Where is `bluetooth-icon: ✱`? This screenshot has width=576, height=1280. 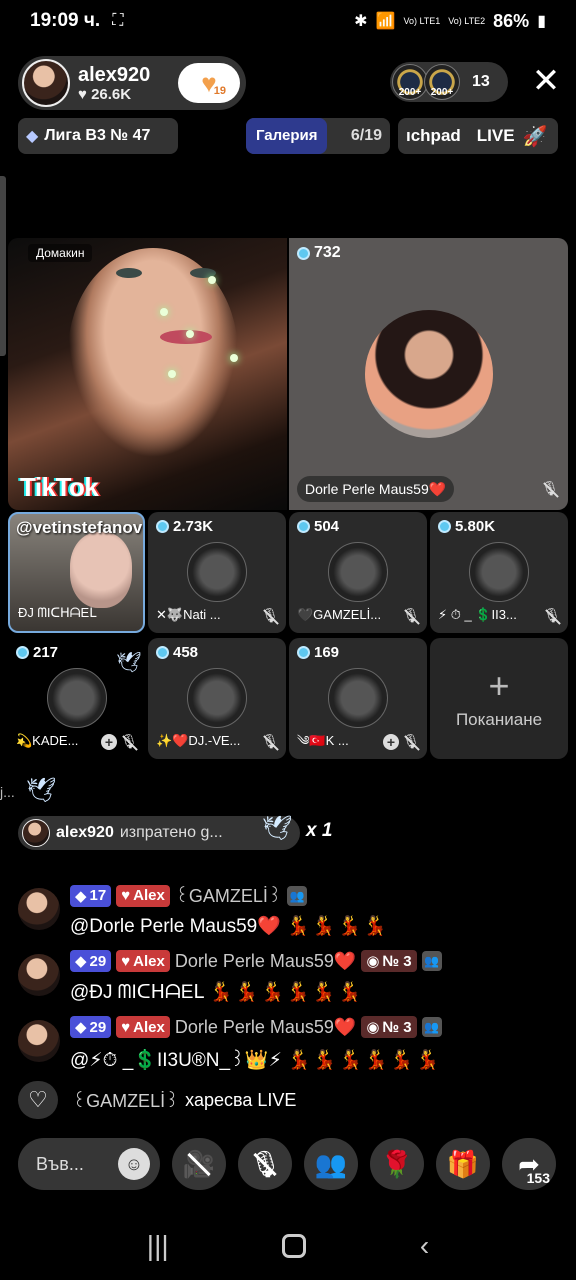 bluetooth-icon: ✱ is located at coordinates (361, 21).